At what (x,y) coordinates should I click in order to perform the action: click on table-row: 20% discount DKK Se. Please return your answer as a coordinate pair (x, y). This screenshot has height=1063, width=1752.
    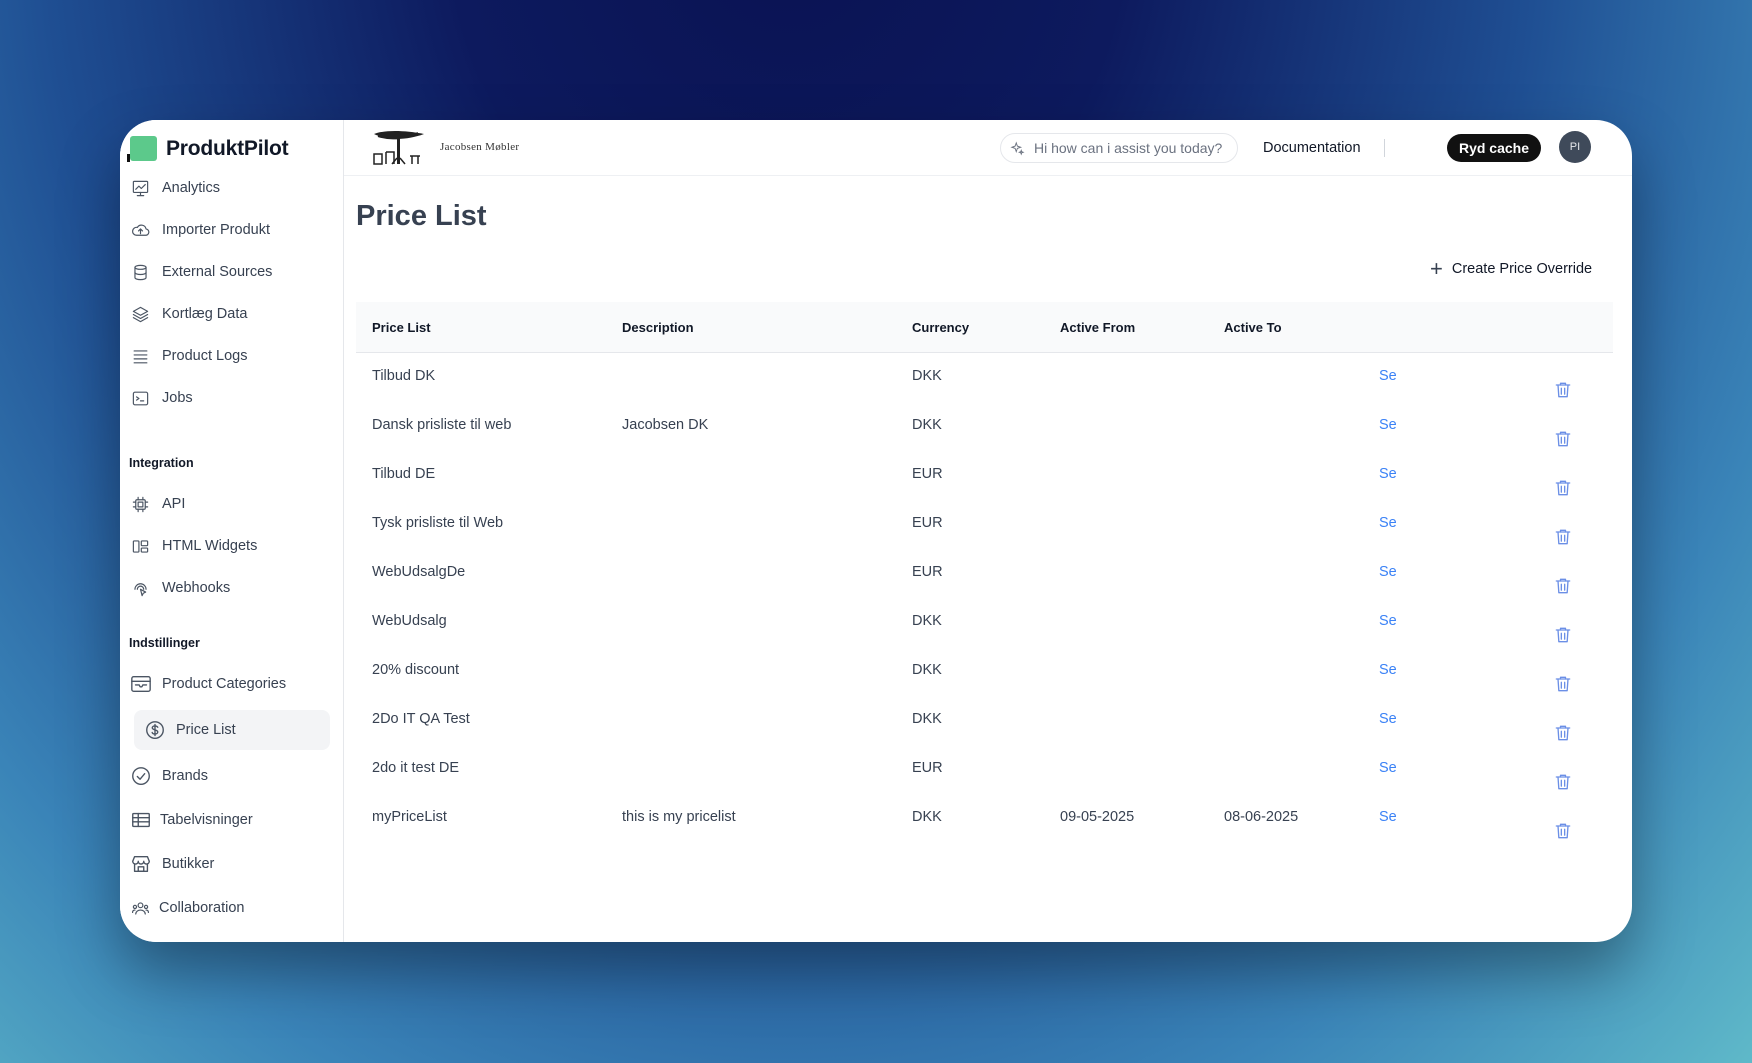
    Looking at the image, I should click on (984, 671).